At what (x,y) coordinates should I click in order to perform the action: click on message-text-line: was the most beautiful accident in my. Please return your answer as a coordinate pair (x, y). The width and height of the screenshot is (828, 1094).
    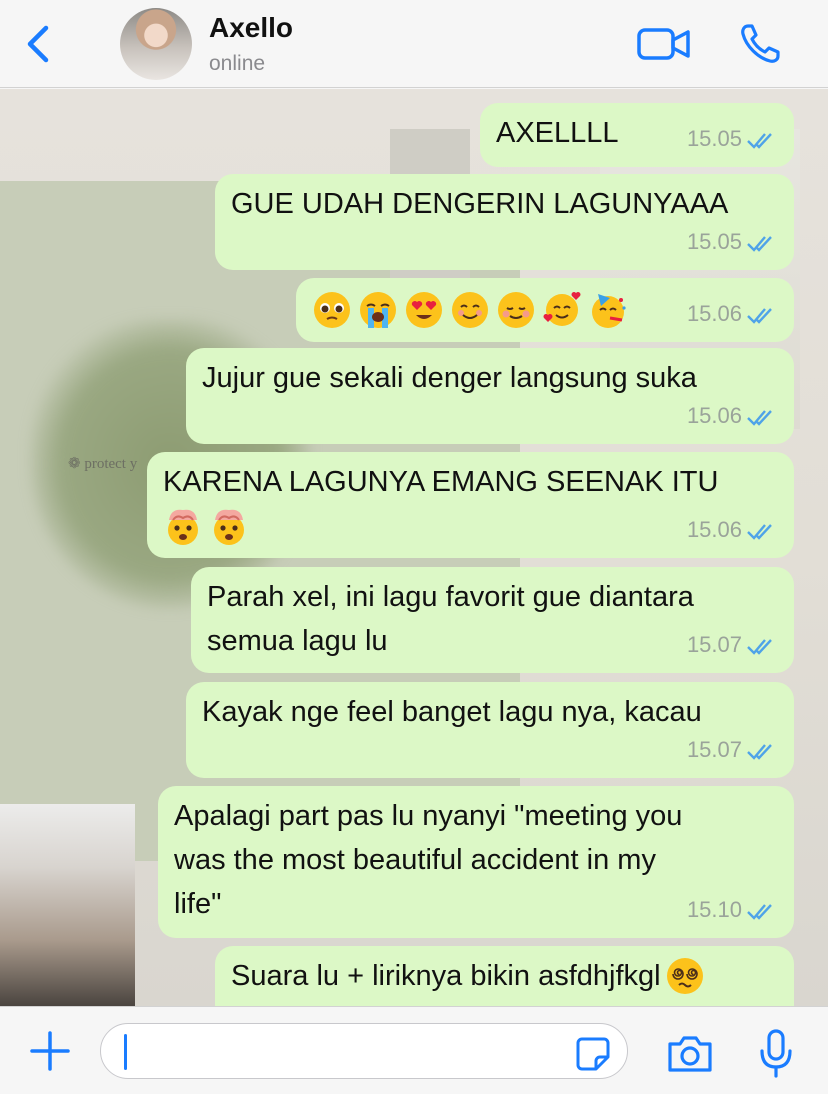
    Looking at the image, I should click on (415, 860).